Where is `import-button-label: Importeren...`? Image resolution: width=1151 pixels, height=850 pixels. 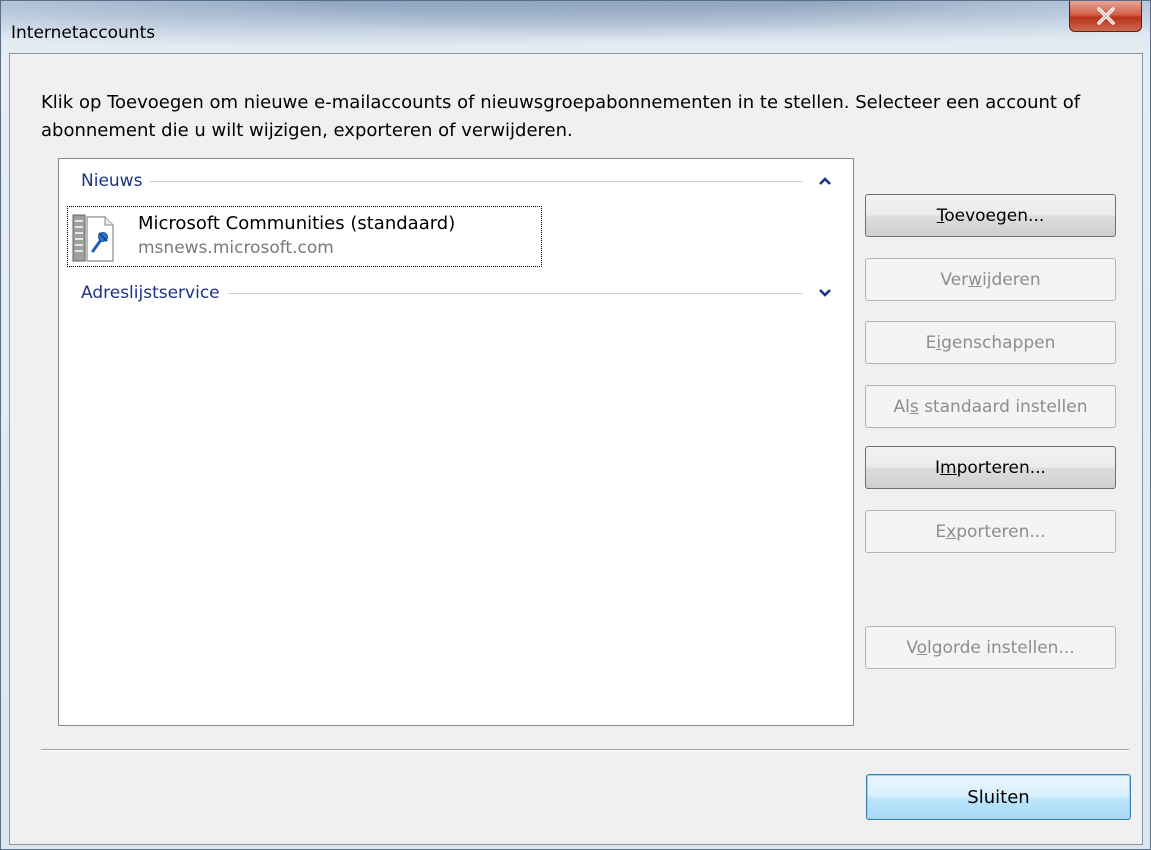 import-button-label: Importeren... is located at coordinates (990, 467).